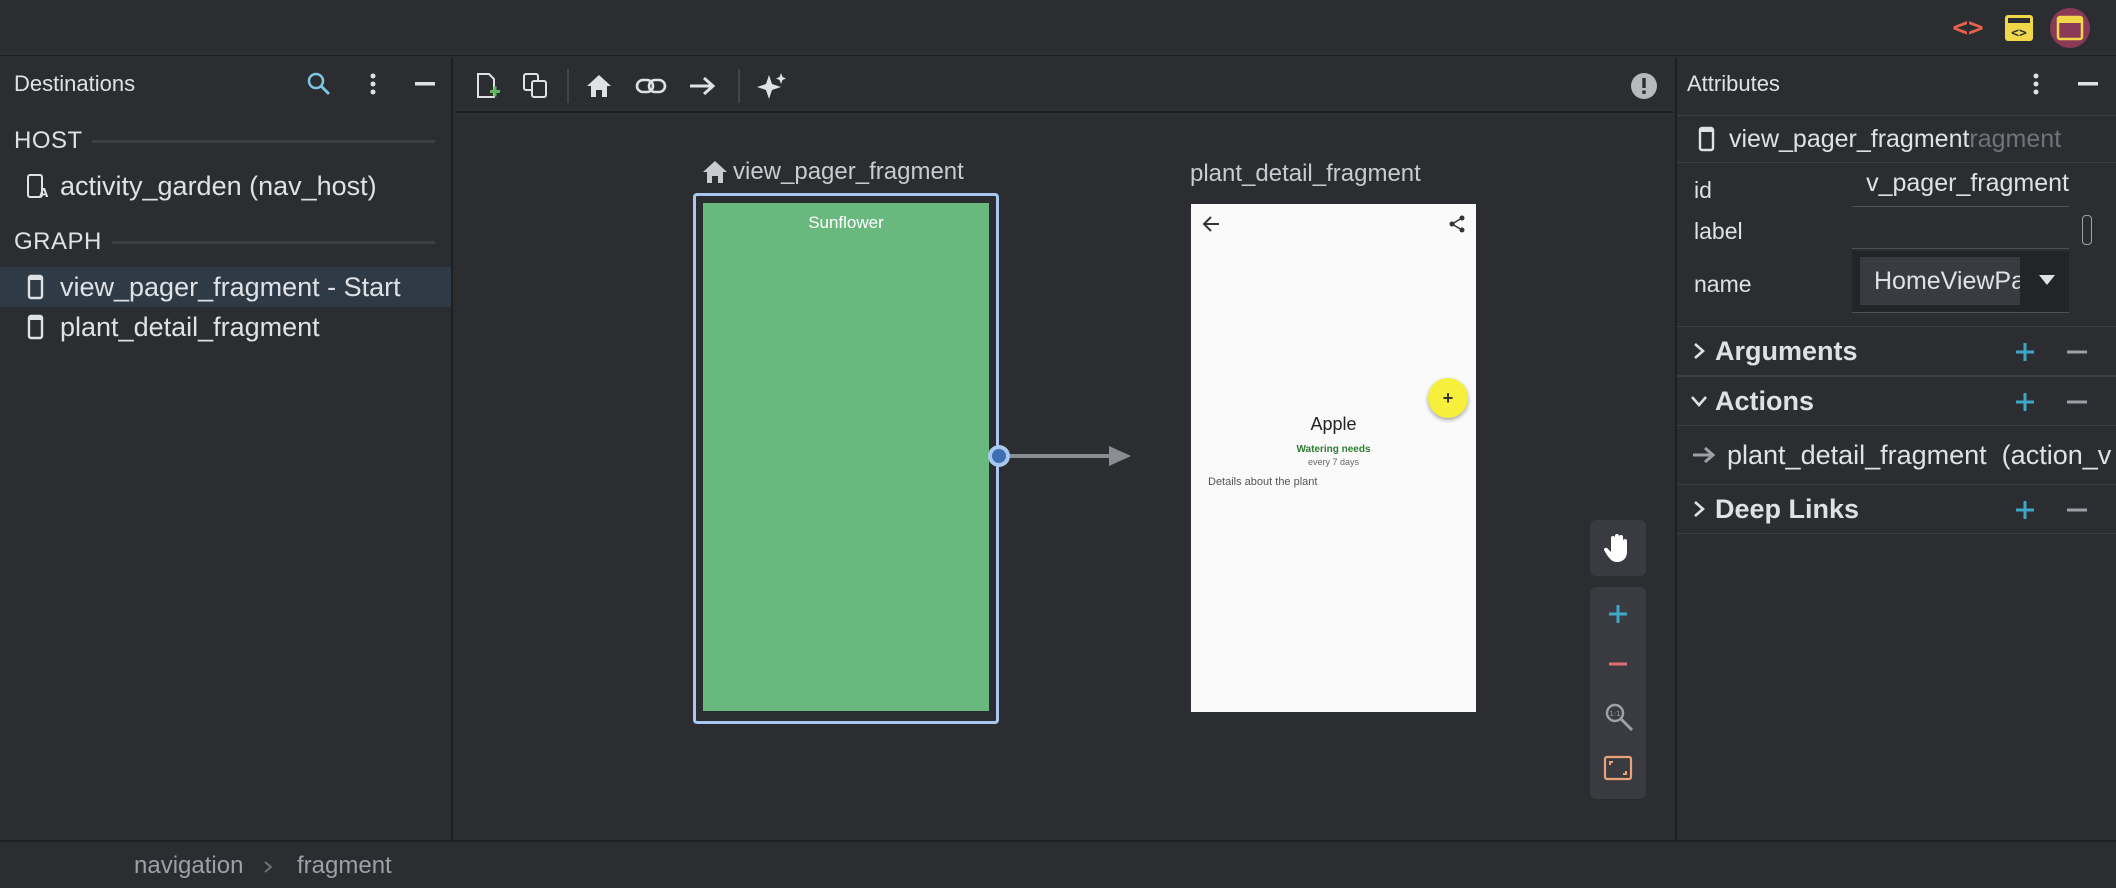 Image resolution: width=2116 pixels, height=888 pixels. I want to click on auto-arrange-button, so click(772, 86).